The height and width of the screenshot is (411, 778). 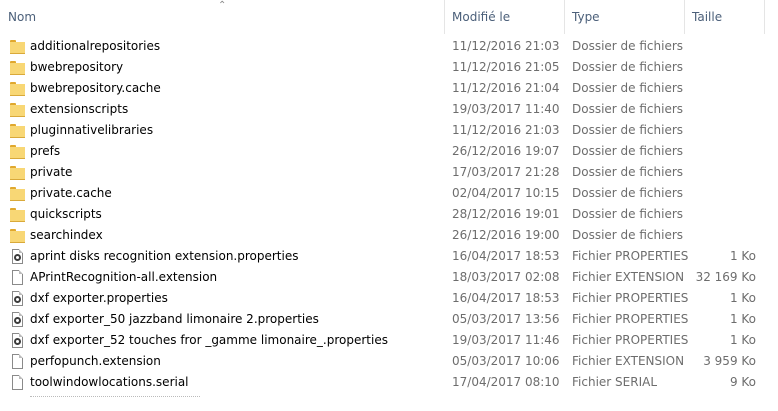 I want to click on column-header-size: Taille, so click(x=707, y=17).